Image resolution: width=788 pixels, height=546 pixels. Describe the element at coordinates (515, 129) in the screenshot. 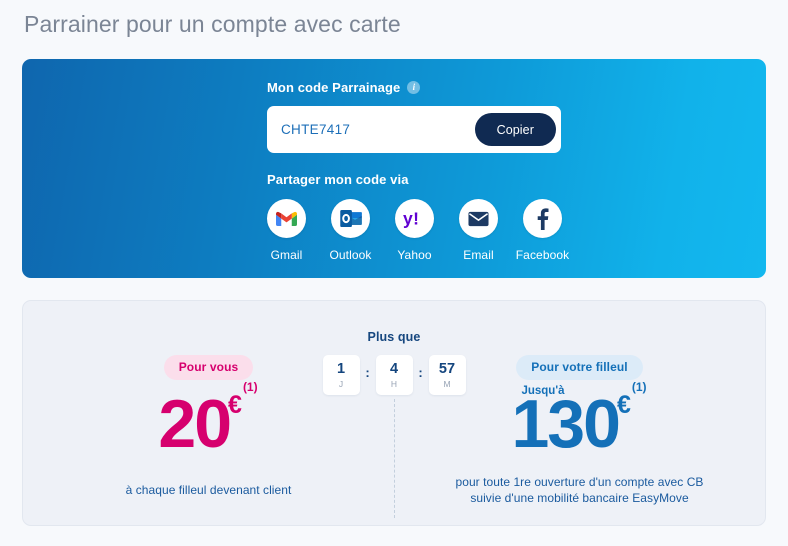

I see `copy-code-button: Copier` at that location.